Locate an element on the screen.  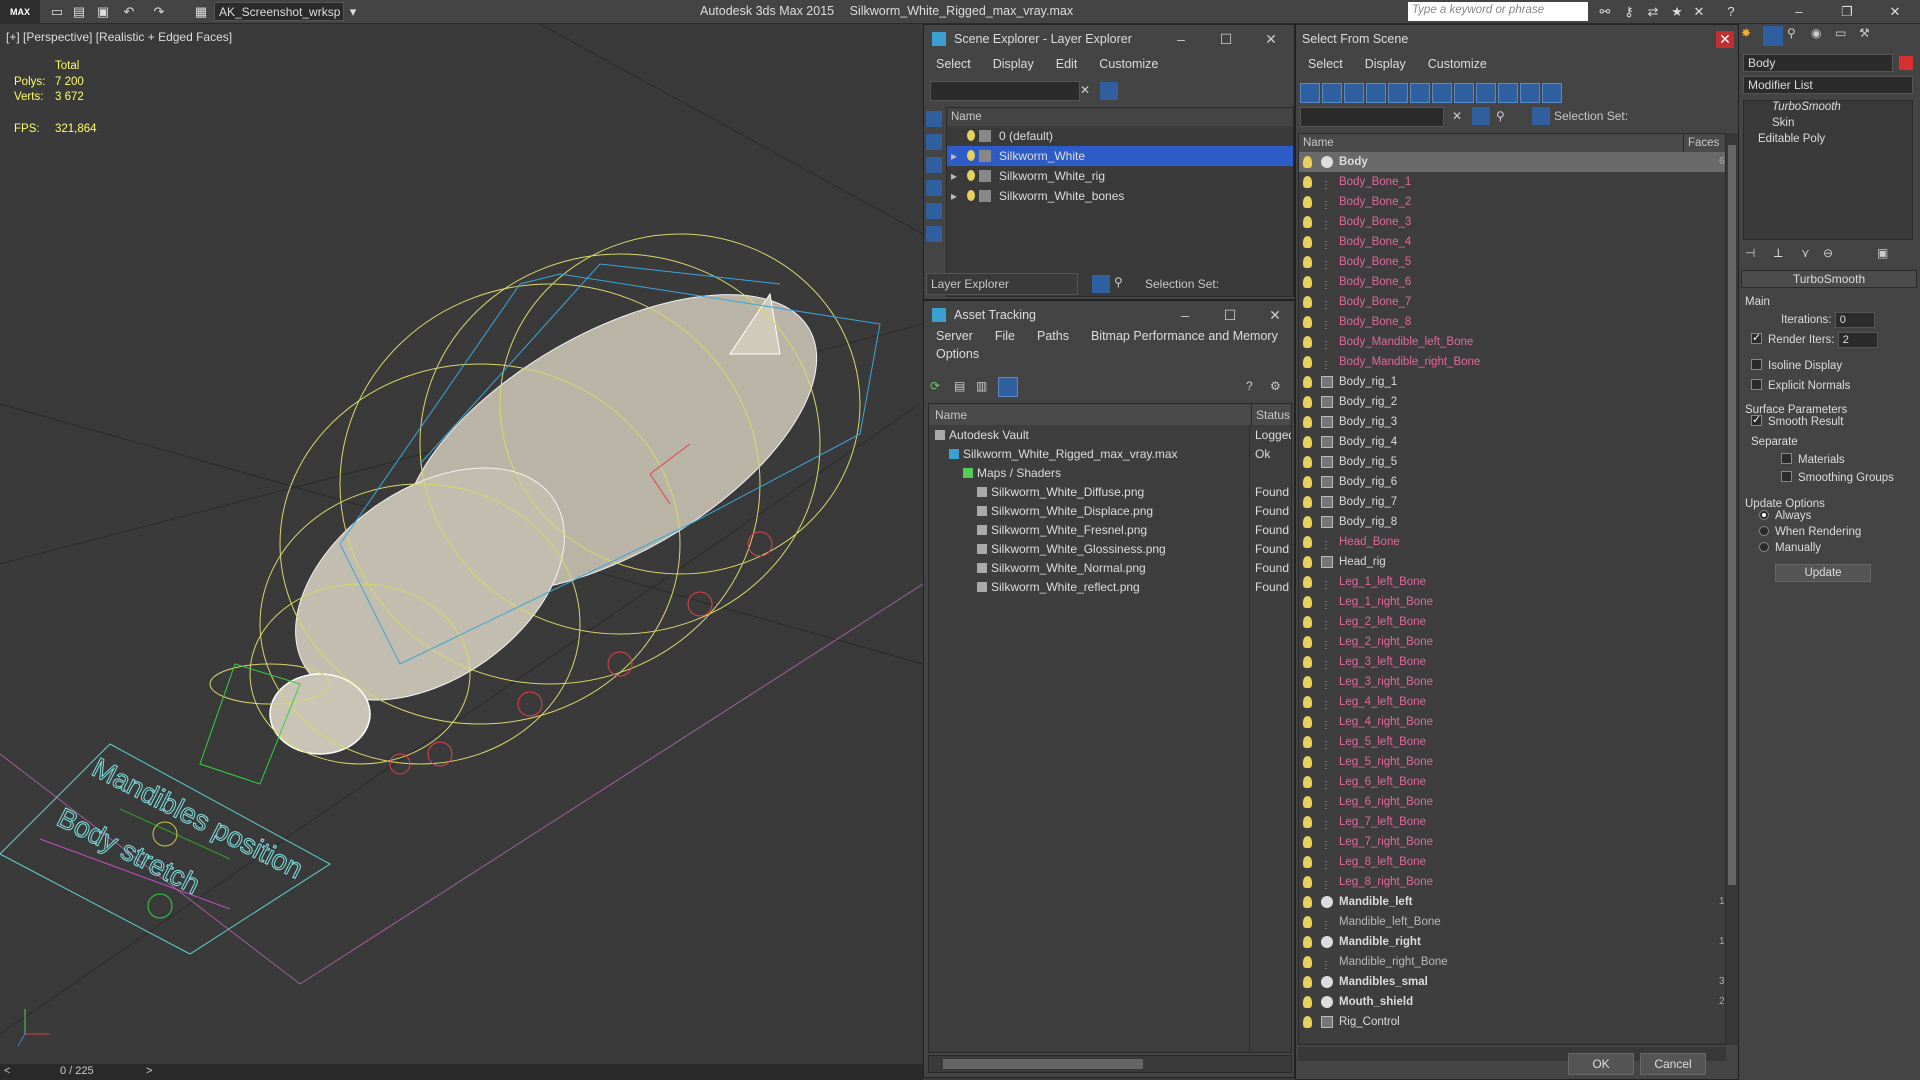
modify-tab-icon is located at coordinates (1773, 36).